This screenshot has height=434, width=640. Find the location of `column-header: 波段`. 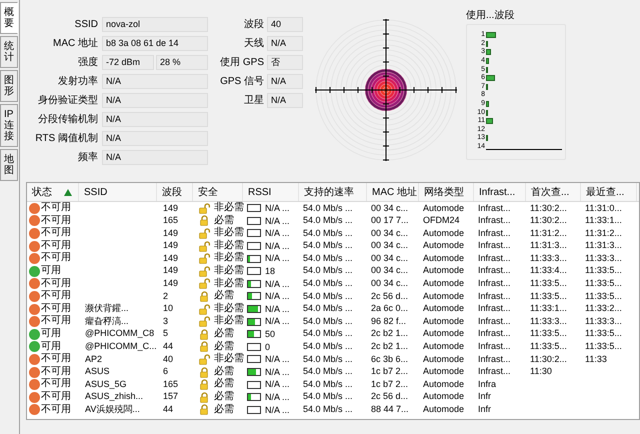

column-header: 波段 is located at coordinates (175, 192).